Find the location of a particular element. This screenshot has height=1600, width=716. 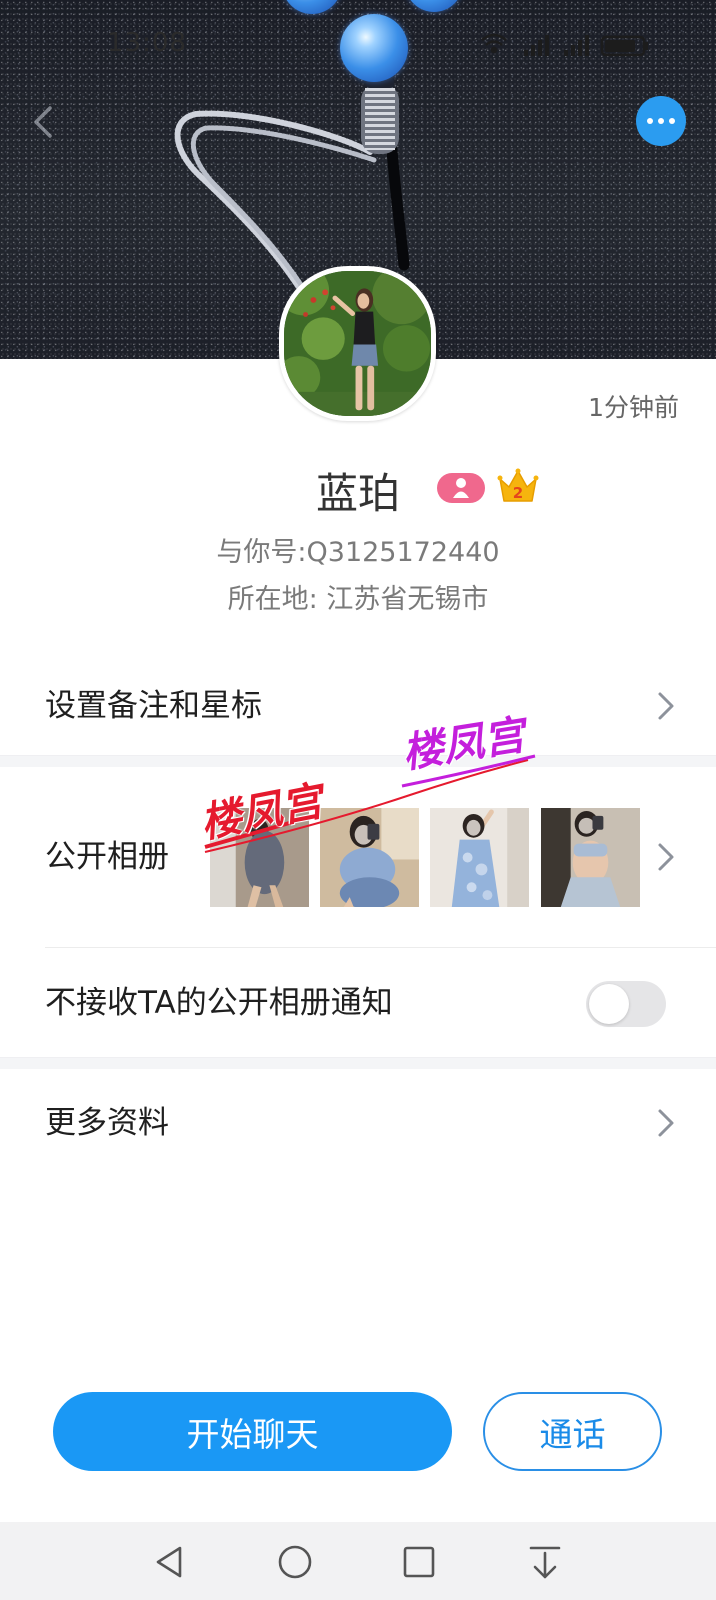

crown-badge-icon: 2 is located at coordinates (518, 486).